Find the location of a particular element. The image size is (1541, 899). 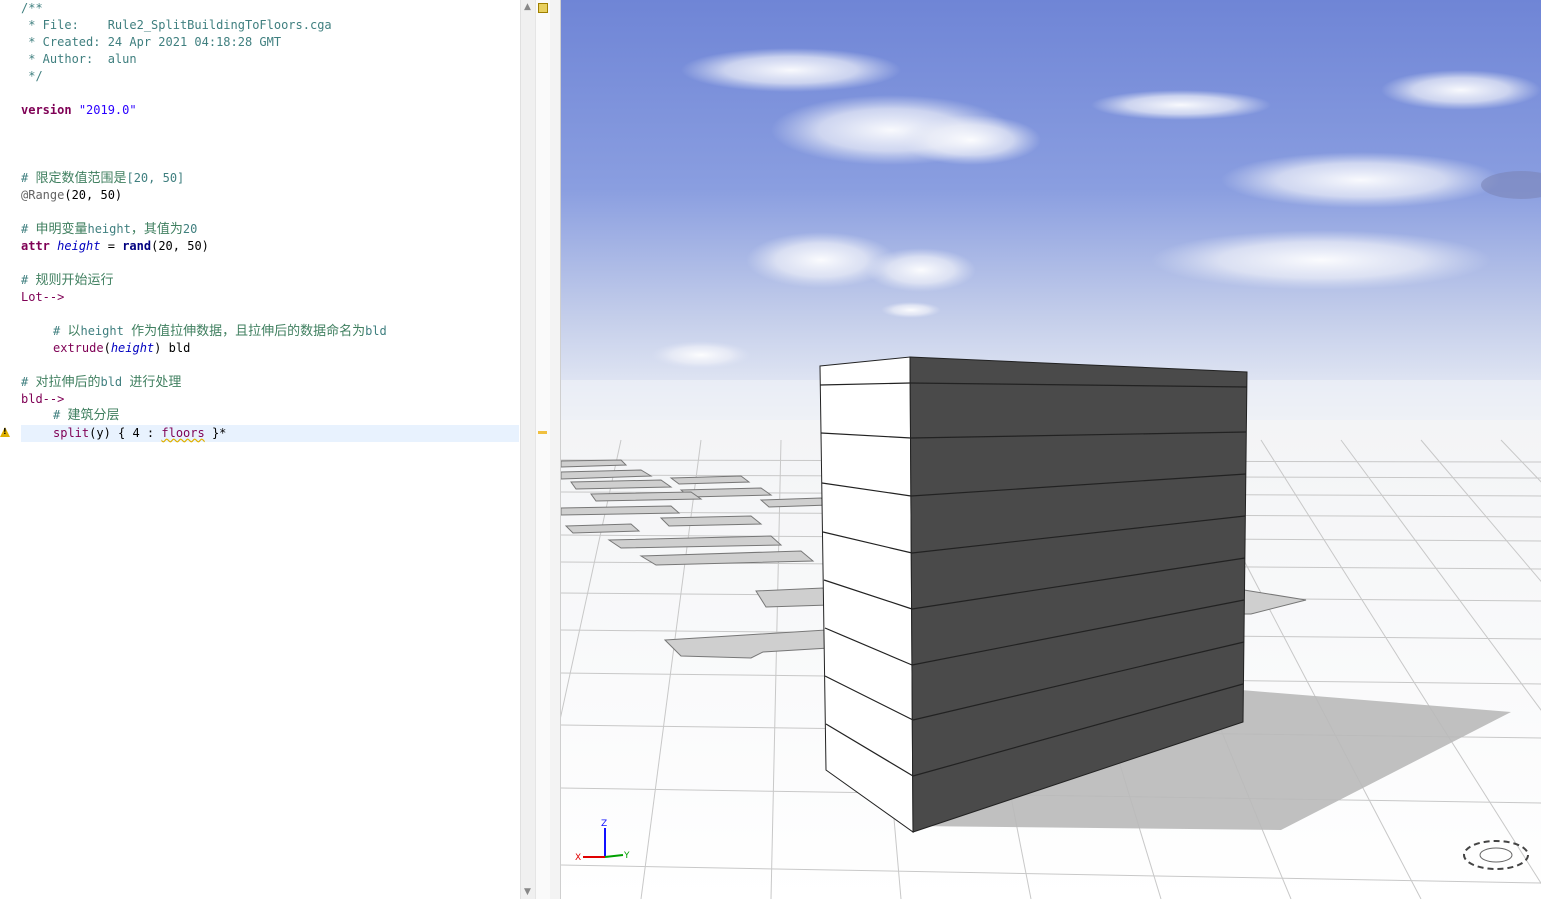

header-comment-created: * Created: 24 Apr 2021 04:18:28 GMT is located at coordinates (151, 42).